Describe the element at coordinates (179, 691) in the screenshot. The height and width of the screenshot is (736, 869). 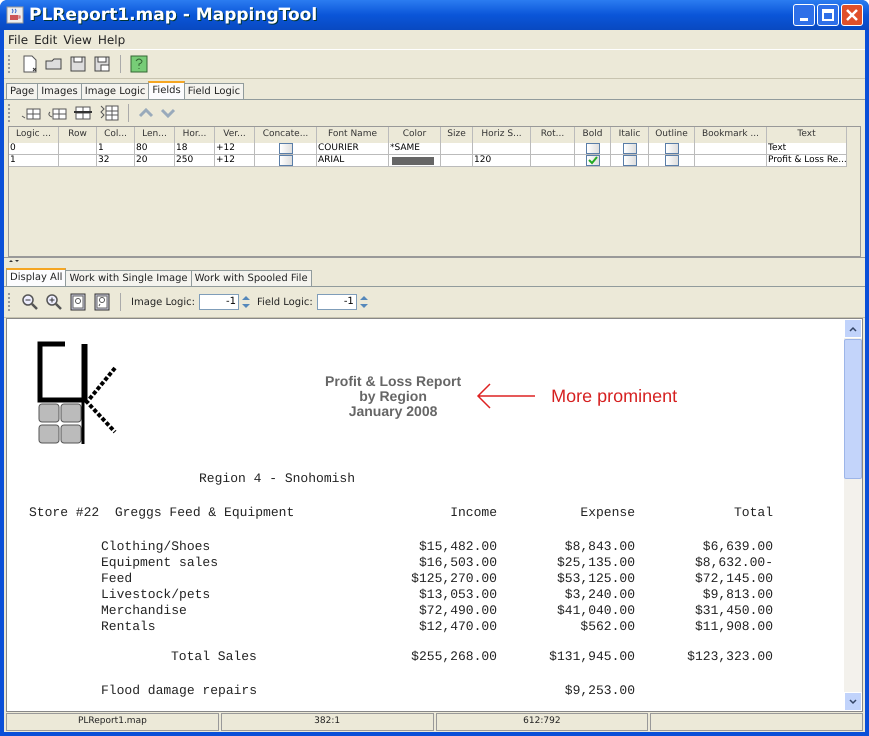
I see `line-label: Flood damage repairs` at that location.